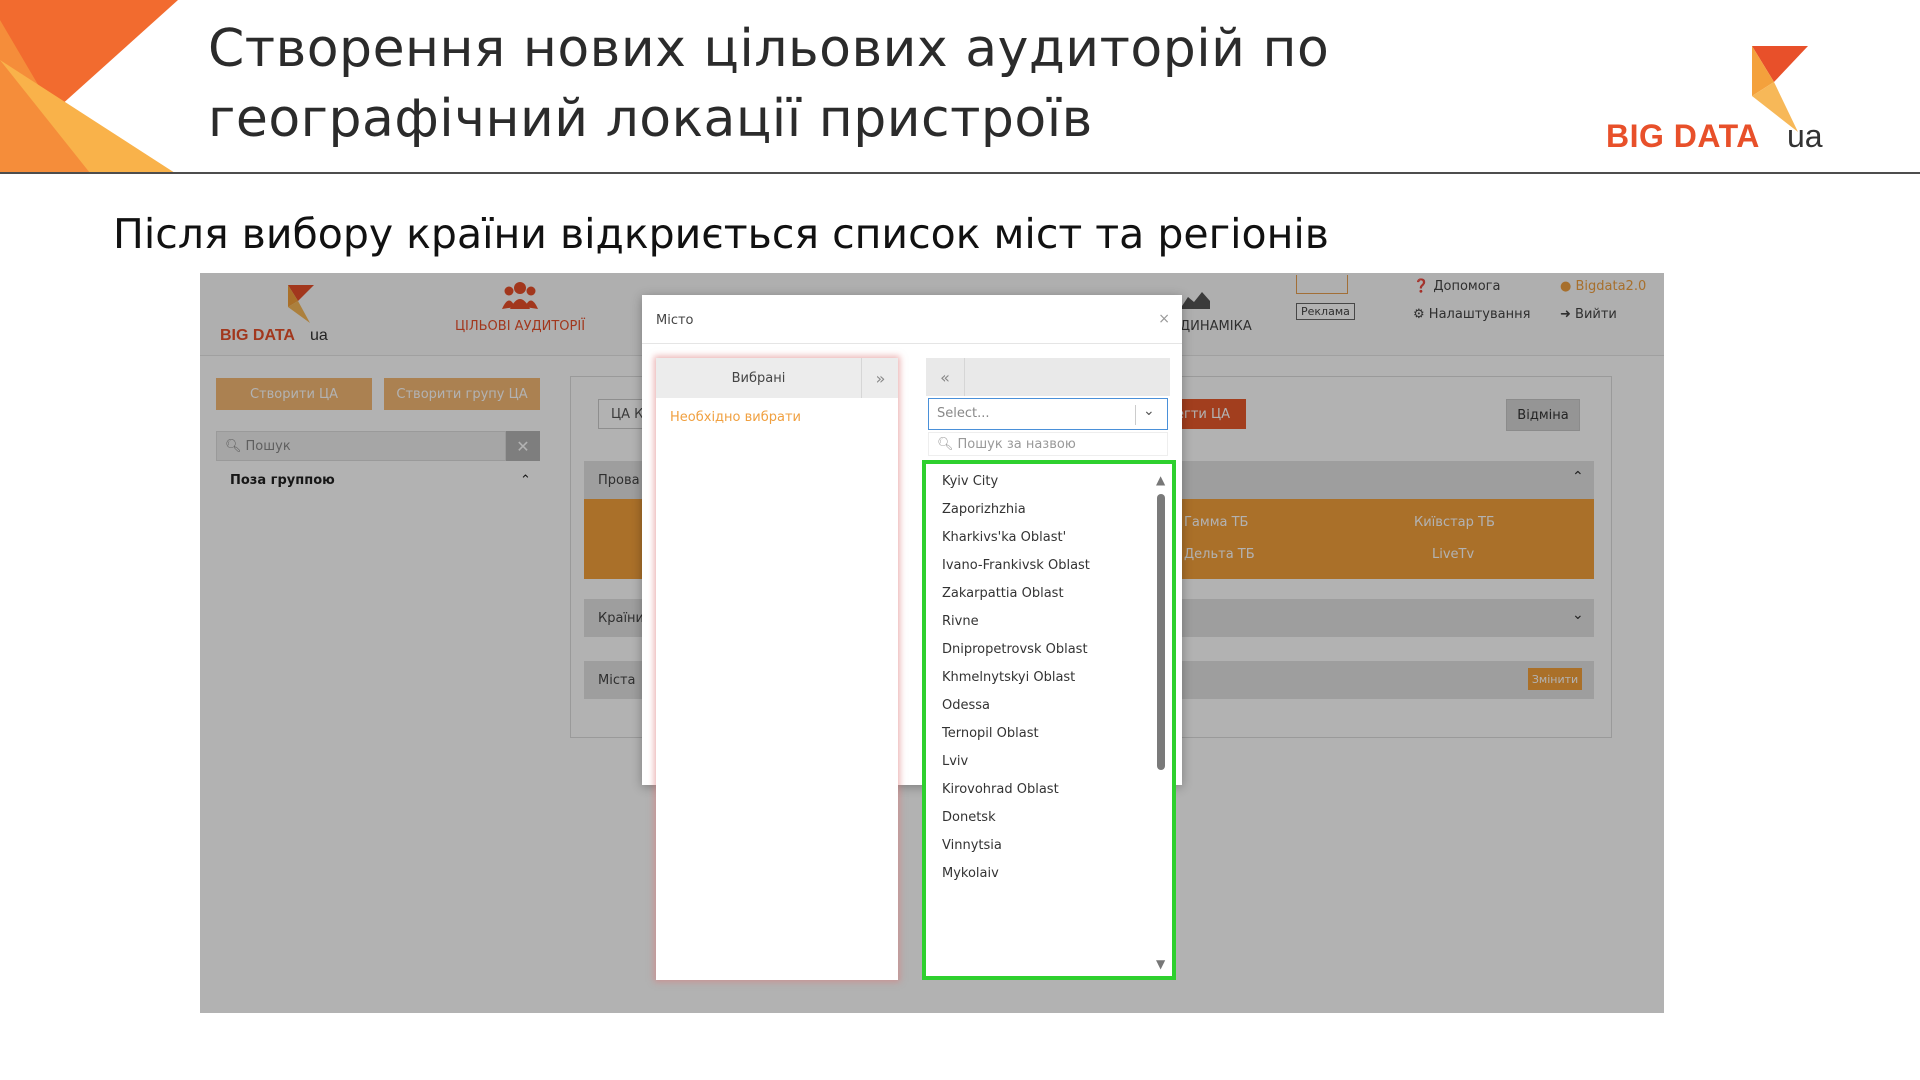 The height and width of the screenshot is (1080, 1920). I want to click on list-item: Zakarpattia Oblast, so click(1003, 593).